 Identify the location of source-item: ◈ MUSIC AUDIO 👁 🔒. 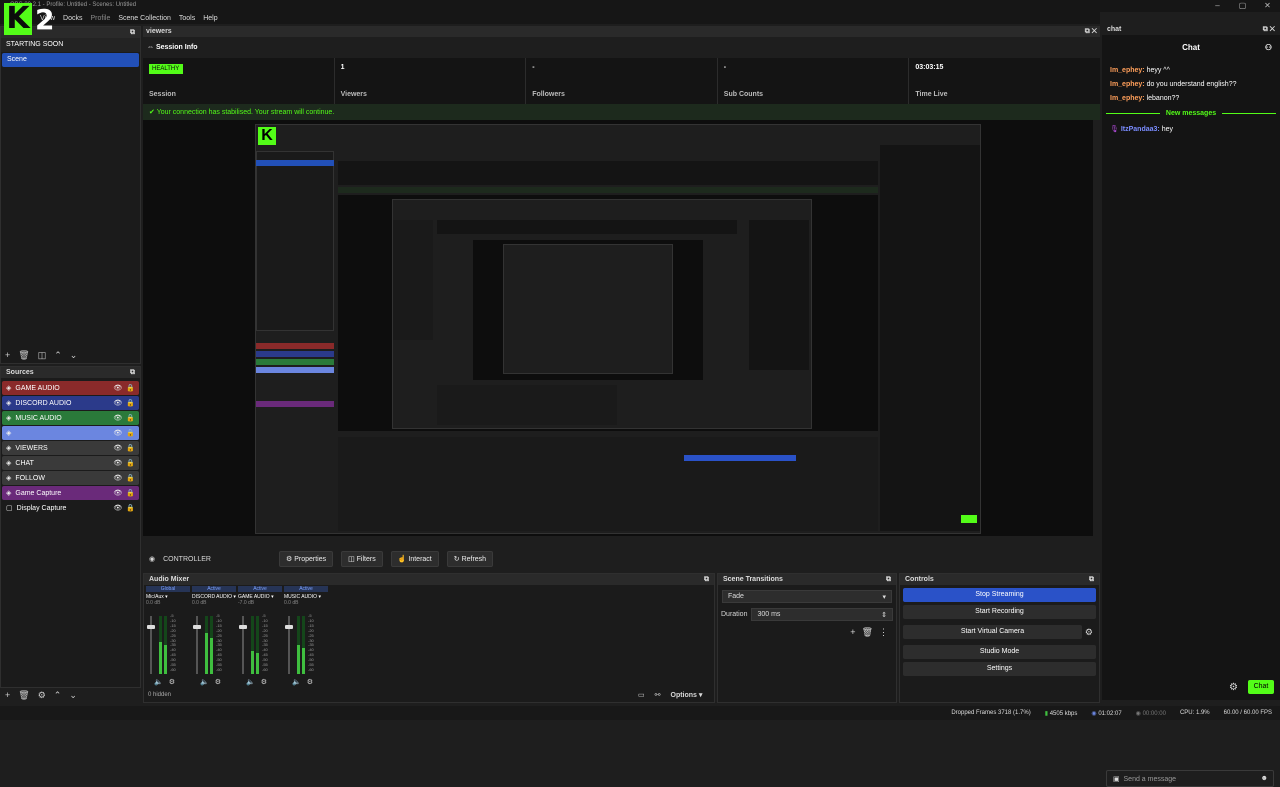
(70, 418).